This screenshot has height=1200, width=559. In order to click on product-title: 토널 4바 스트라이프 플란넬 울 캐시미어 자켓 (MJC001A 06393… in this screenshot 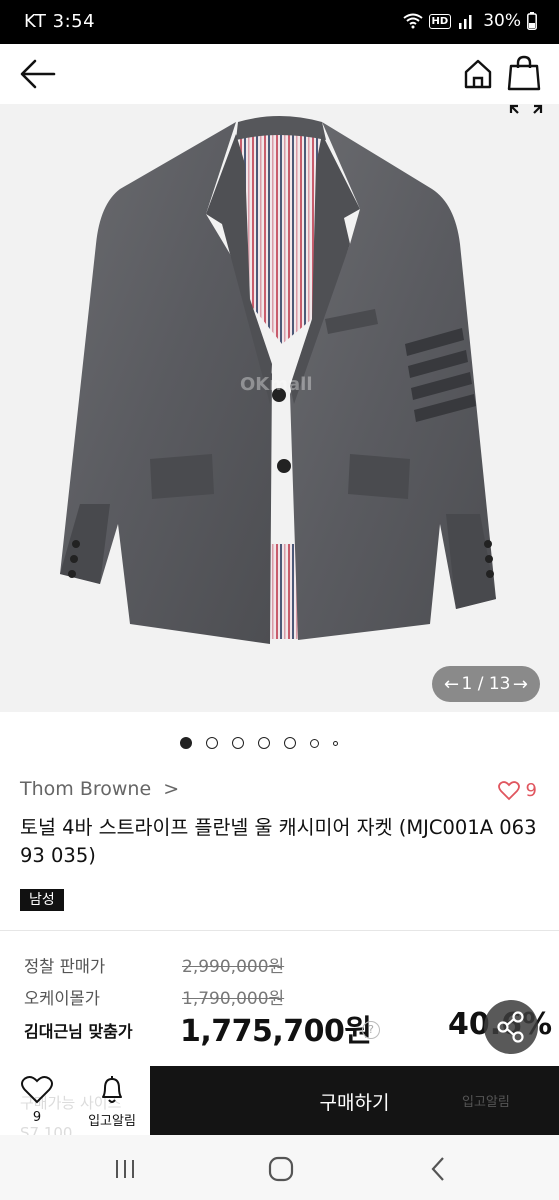, I will do `click(278, 841)`.